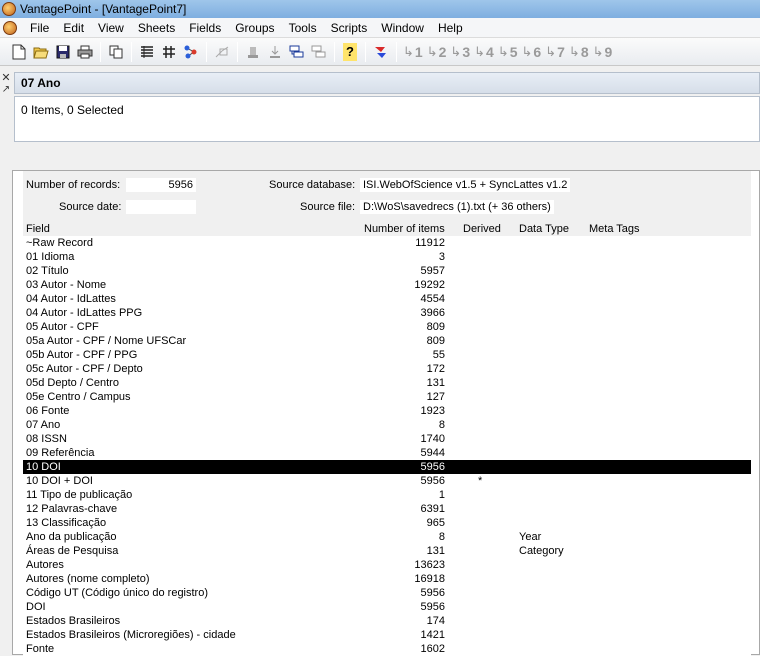 This screenshot has width=760, height=656. What do you see at coordinates (441, 425) in the screenshot?
I see `item-count-cell: 8` at bounding box center [441, 425].